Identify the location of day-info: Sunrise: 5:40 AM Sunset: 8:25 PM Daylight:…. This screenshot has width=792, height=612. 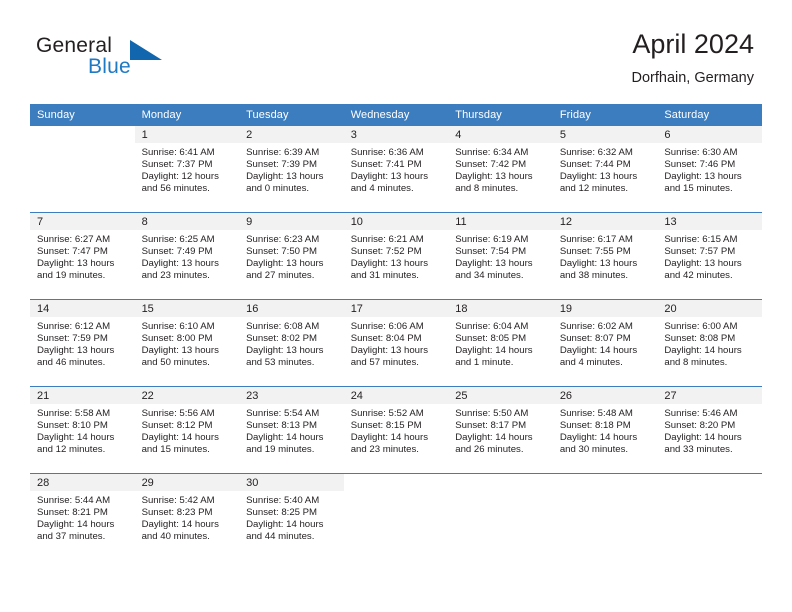
(291, 517).